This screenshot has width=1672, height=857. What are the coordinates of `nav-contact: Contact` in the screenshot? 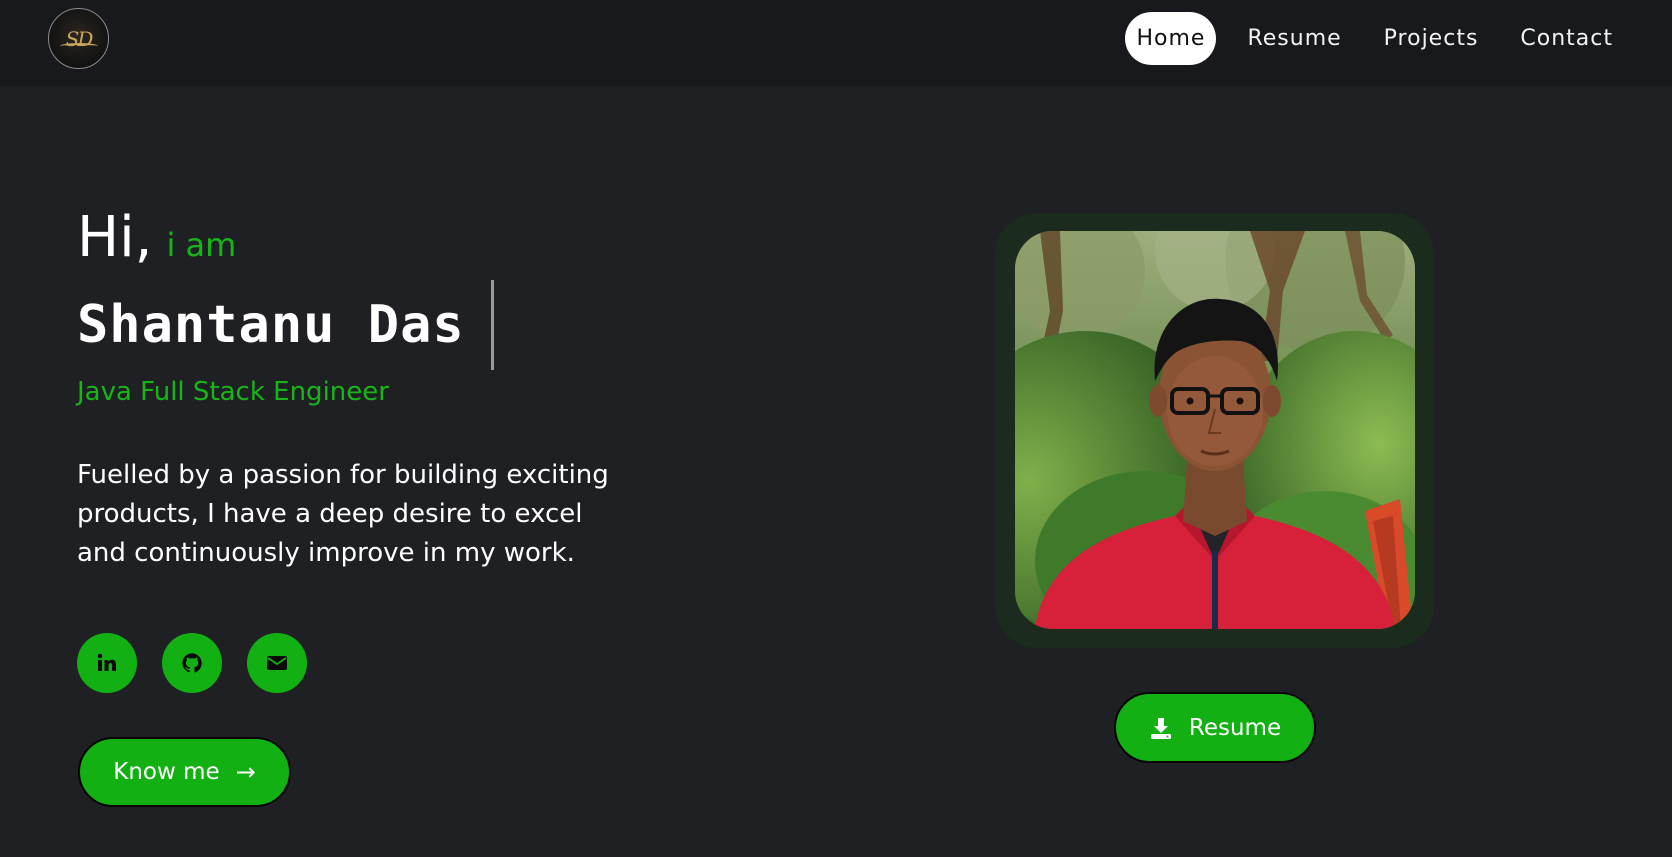 It's located at (1566, 38).